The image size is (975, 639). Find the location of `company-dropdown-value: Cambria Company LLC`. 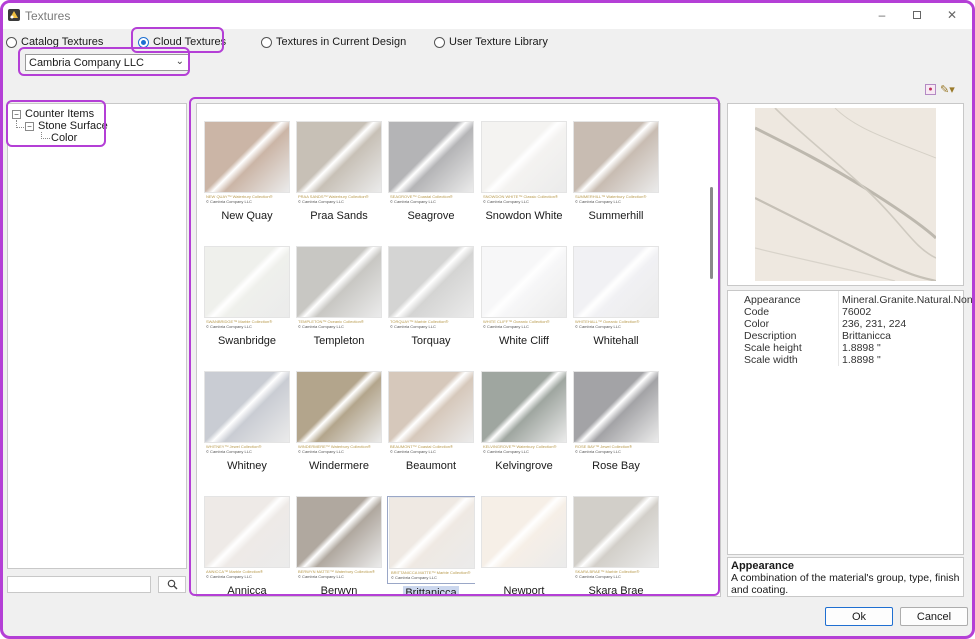

company-dropdown-value: Cambria Company LLC is located at coordinates (86, 62).